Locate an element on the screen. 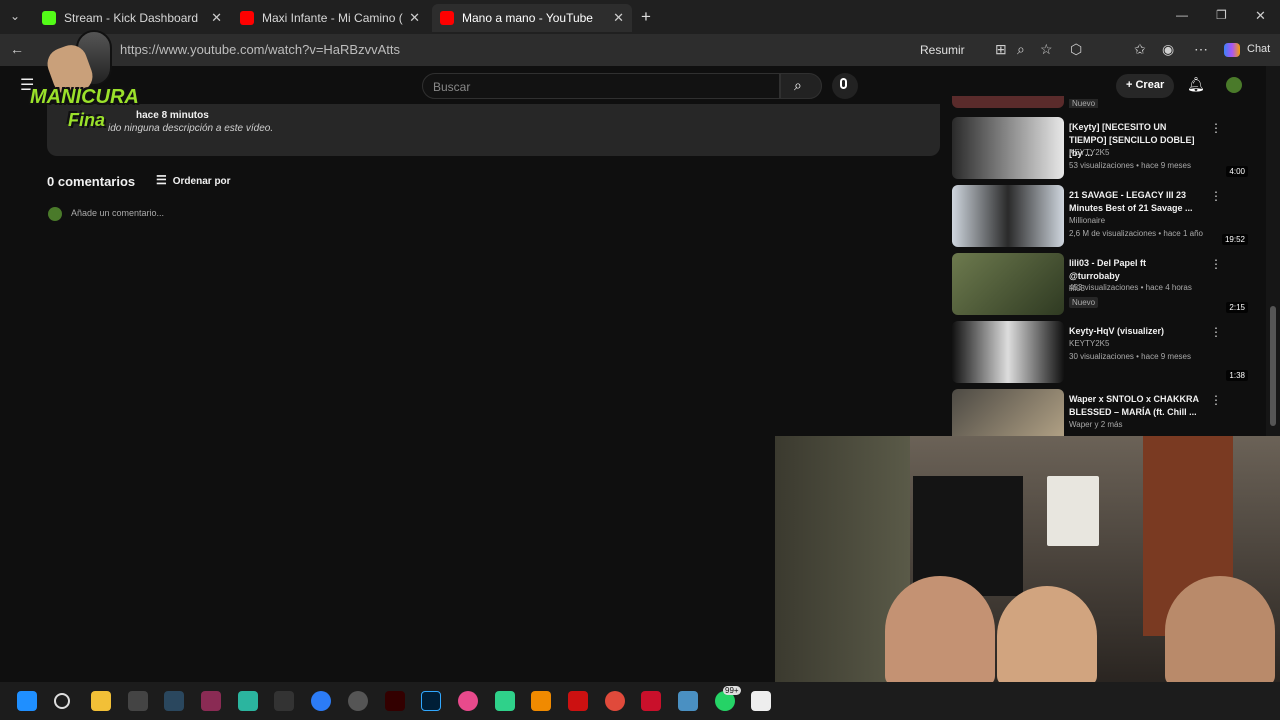 Image resolution: width=1280 pixels, height=720 pixels. create-button: + Crear is located at coordinates (1145, 86).